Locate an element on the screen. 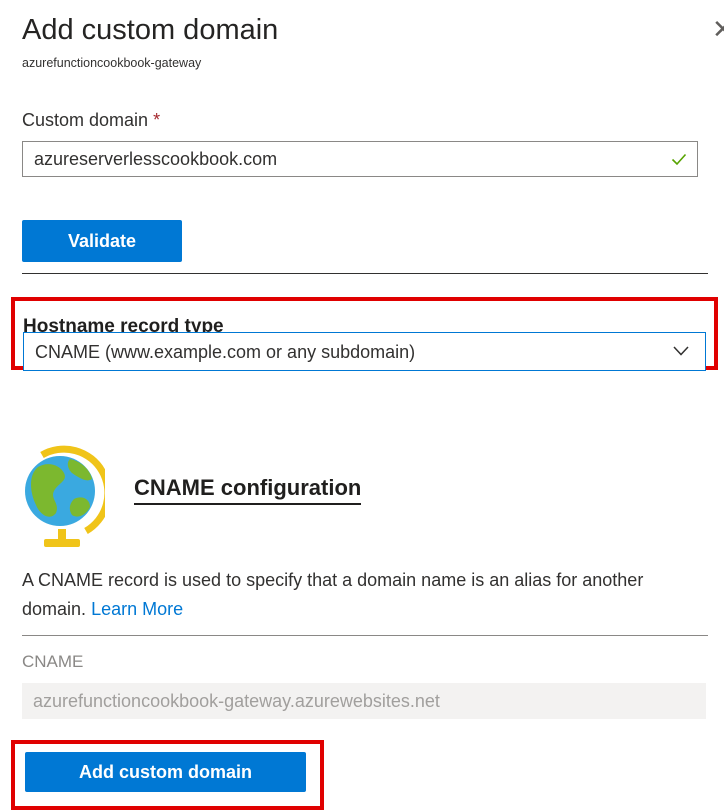 This screenshot has width=724, height=810. globe-icon is located at coordinates (65, 496).